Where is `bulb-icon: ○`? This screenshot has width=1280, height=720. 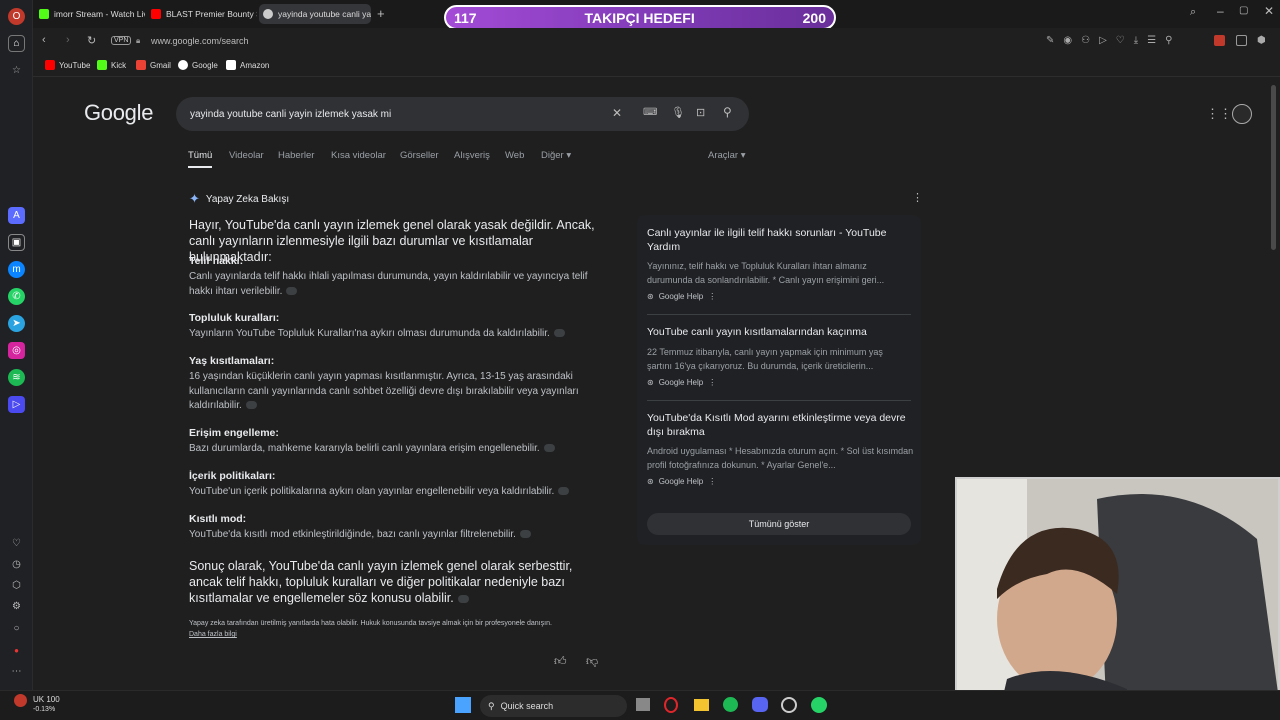 bulb-icon: ○ is located at coordinates (16, 628).